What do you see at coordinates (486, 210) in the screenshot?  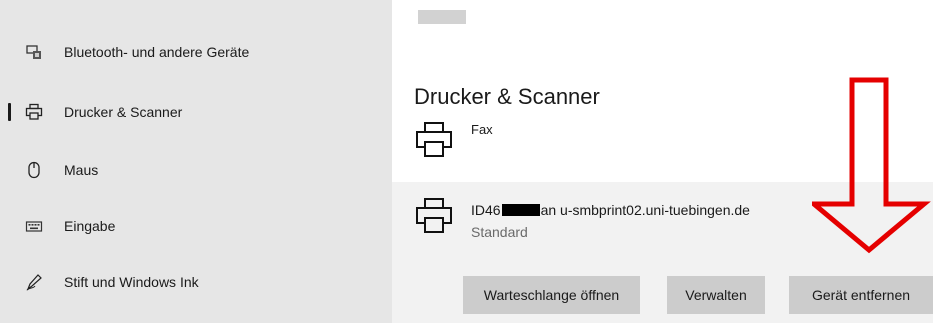 I see `printer-name-prefix: ID46` at bounding box center [486, 210].